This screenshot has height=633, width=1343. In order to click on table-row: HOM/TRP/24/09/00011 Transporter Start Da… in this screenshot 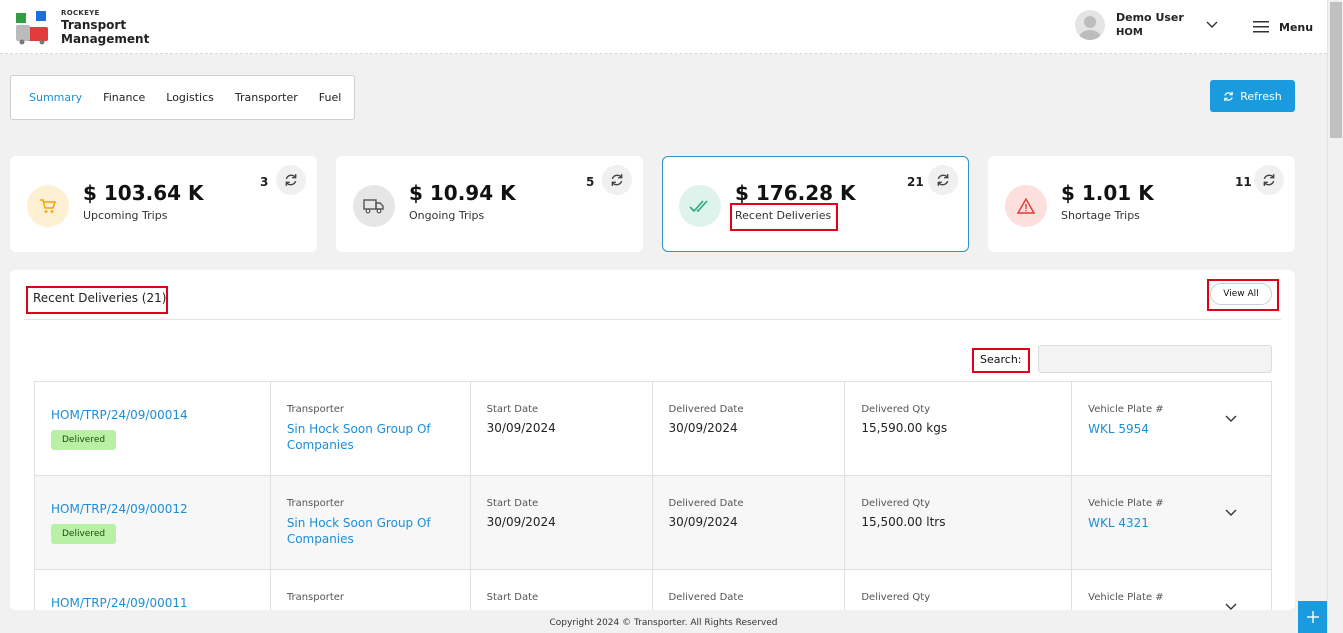, I will do `click(654, 590)`.